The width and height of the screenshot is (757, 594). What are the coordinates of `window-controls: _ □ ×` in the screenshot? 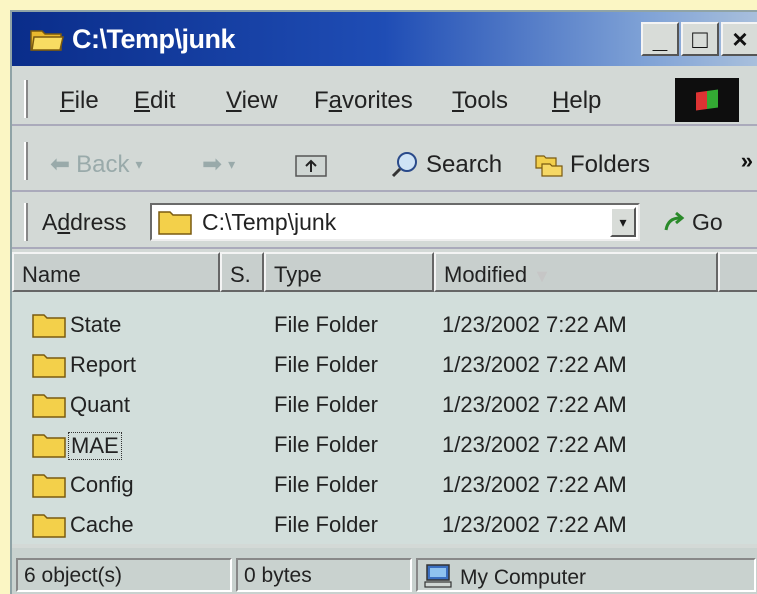 It's located at (699, 39).